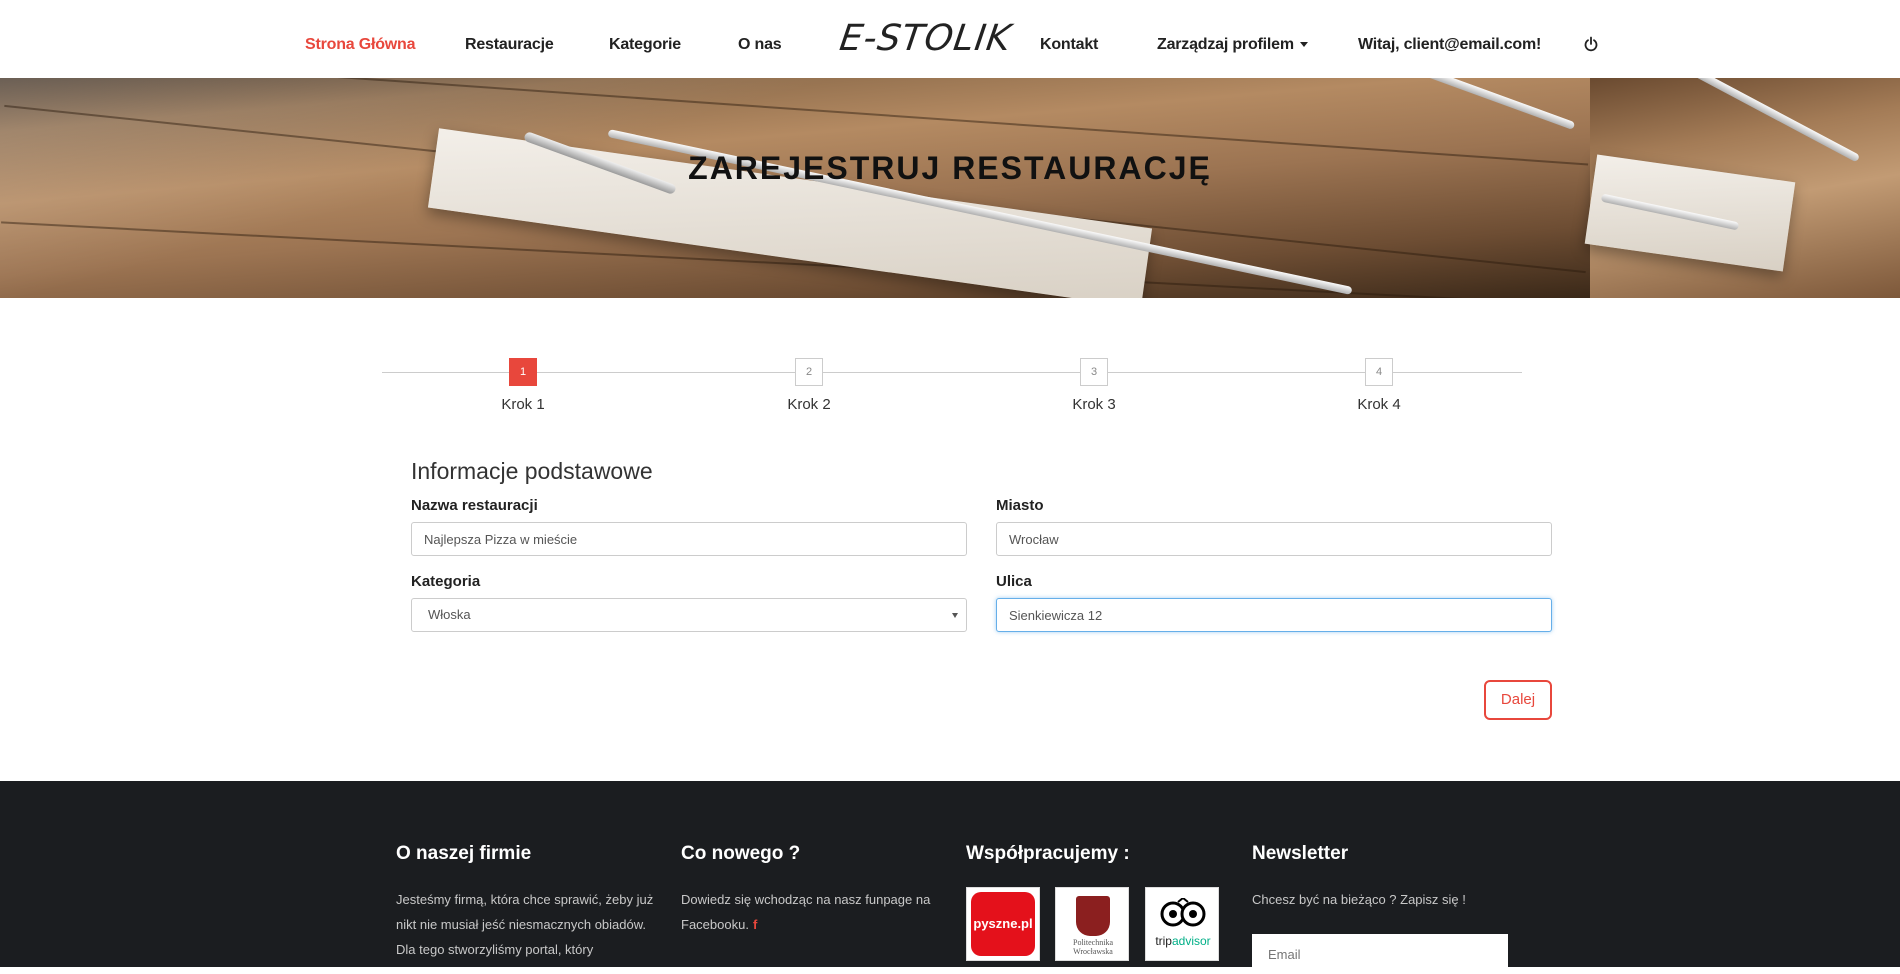 Image resolution: width=1900 pixels, height=974 pixels. Describe the element at coordinates (1591, 44) in the screenshot. I see `power-icon` at that location.